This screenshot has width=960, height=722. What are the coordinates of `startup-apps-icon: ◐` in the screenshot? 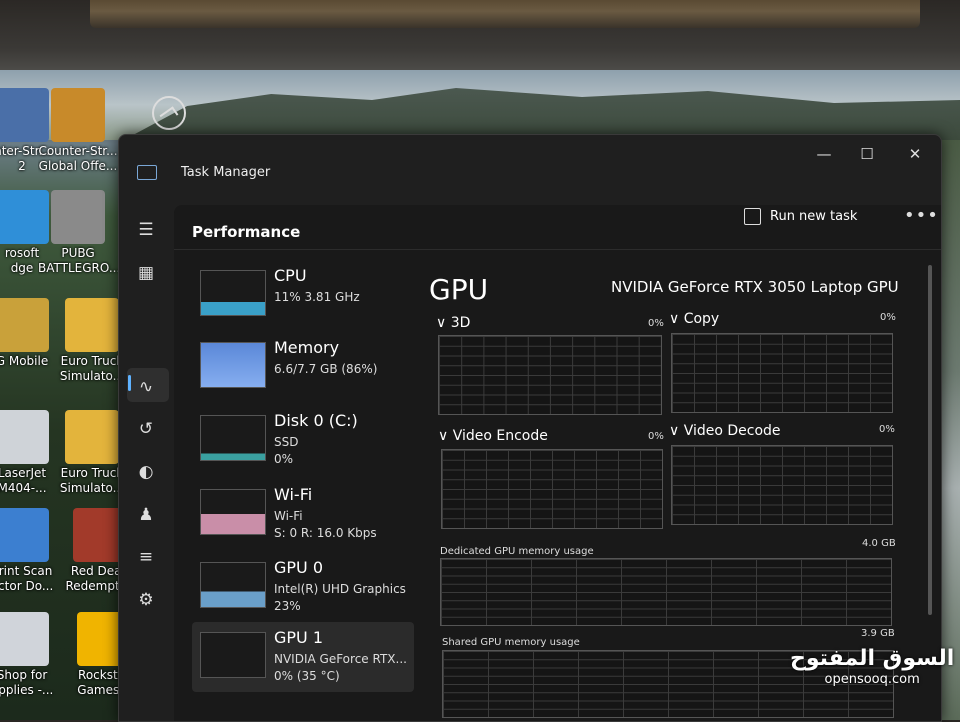 It's located at (146, 472).